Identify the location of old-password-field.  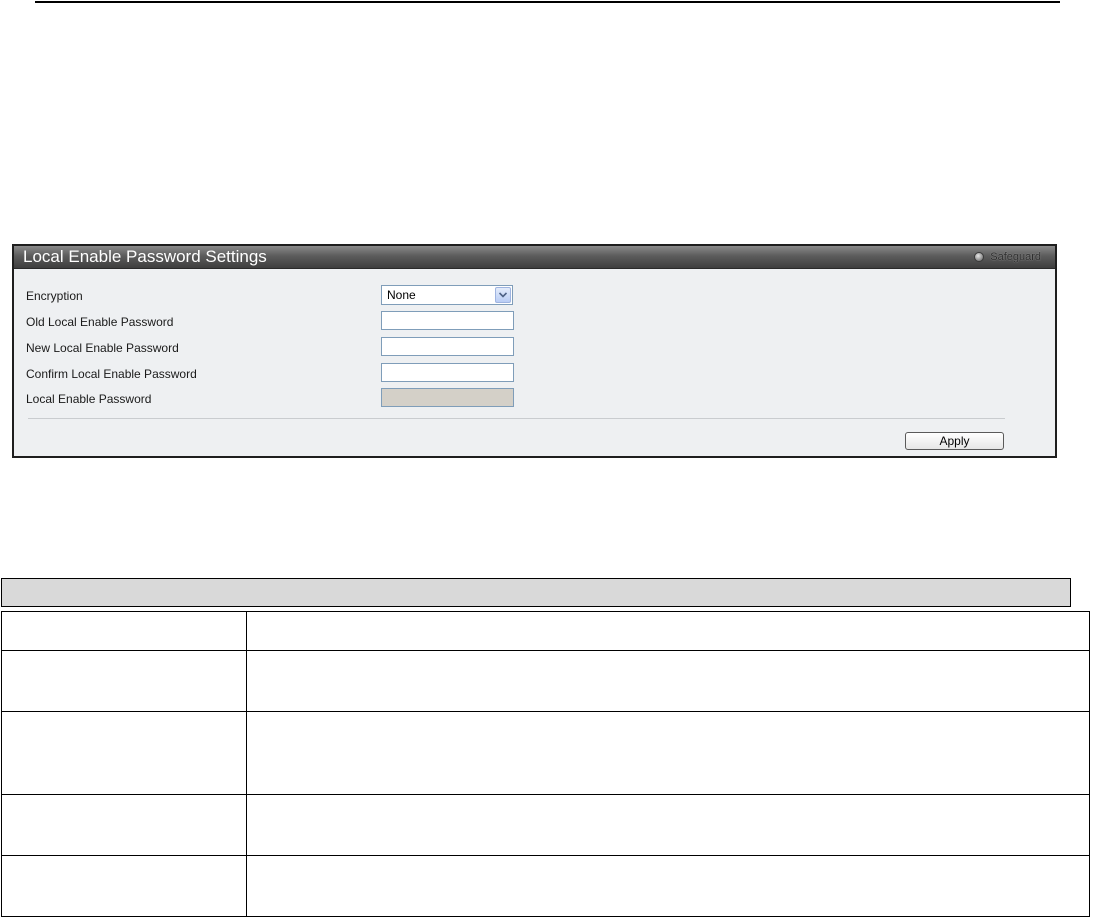
(447, 320).